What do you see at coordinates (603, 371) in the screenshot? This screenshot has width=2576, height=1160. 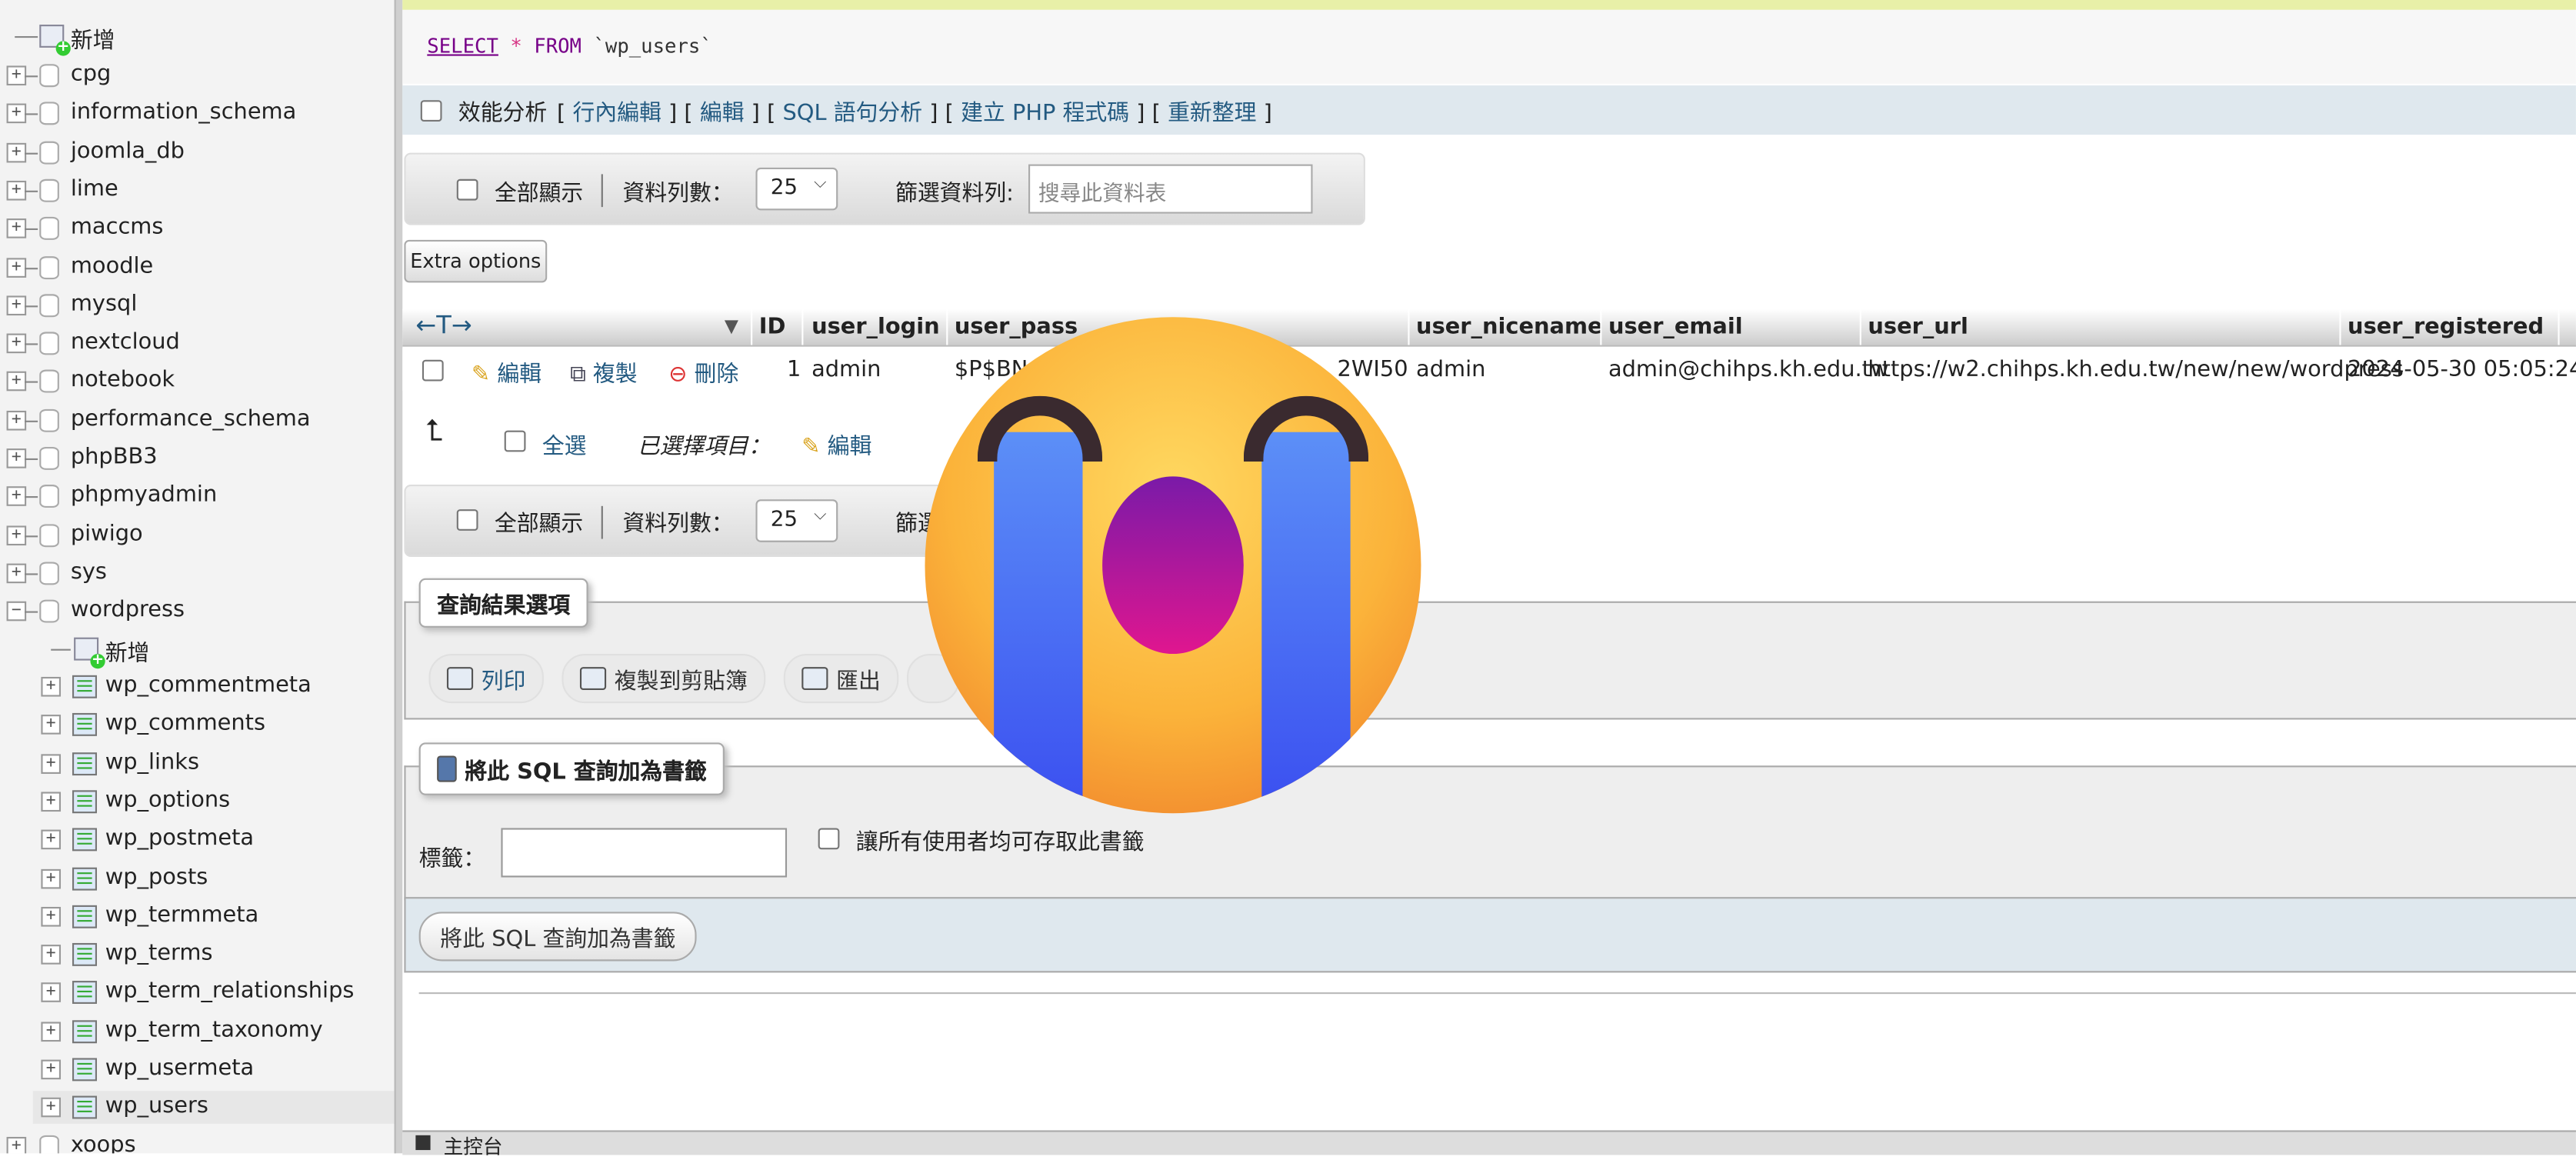 I see `row-copy-action: ⧉ 複製` at bounding box center [603, 371].